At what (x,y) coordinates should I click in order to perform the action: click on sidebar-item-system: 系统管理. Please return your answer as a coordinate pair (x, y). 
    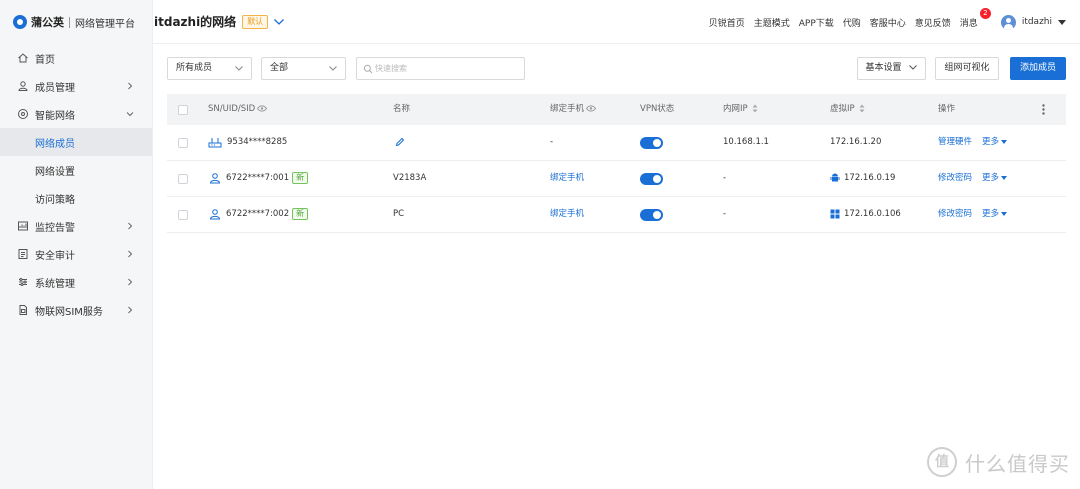
    Looking at the image, I should click on (76, 282).